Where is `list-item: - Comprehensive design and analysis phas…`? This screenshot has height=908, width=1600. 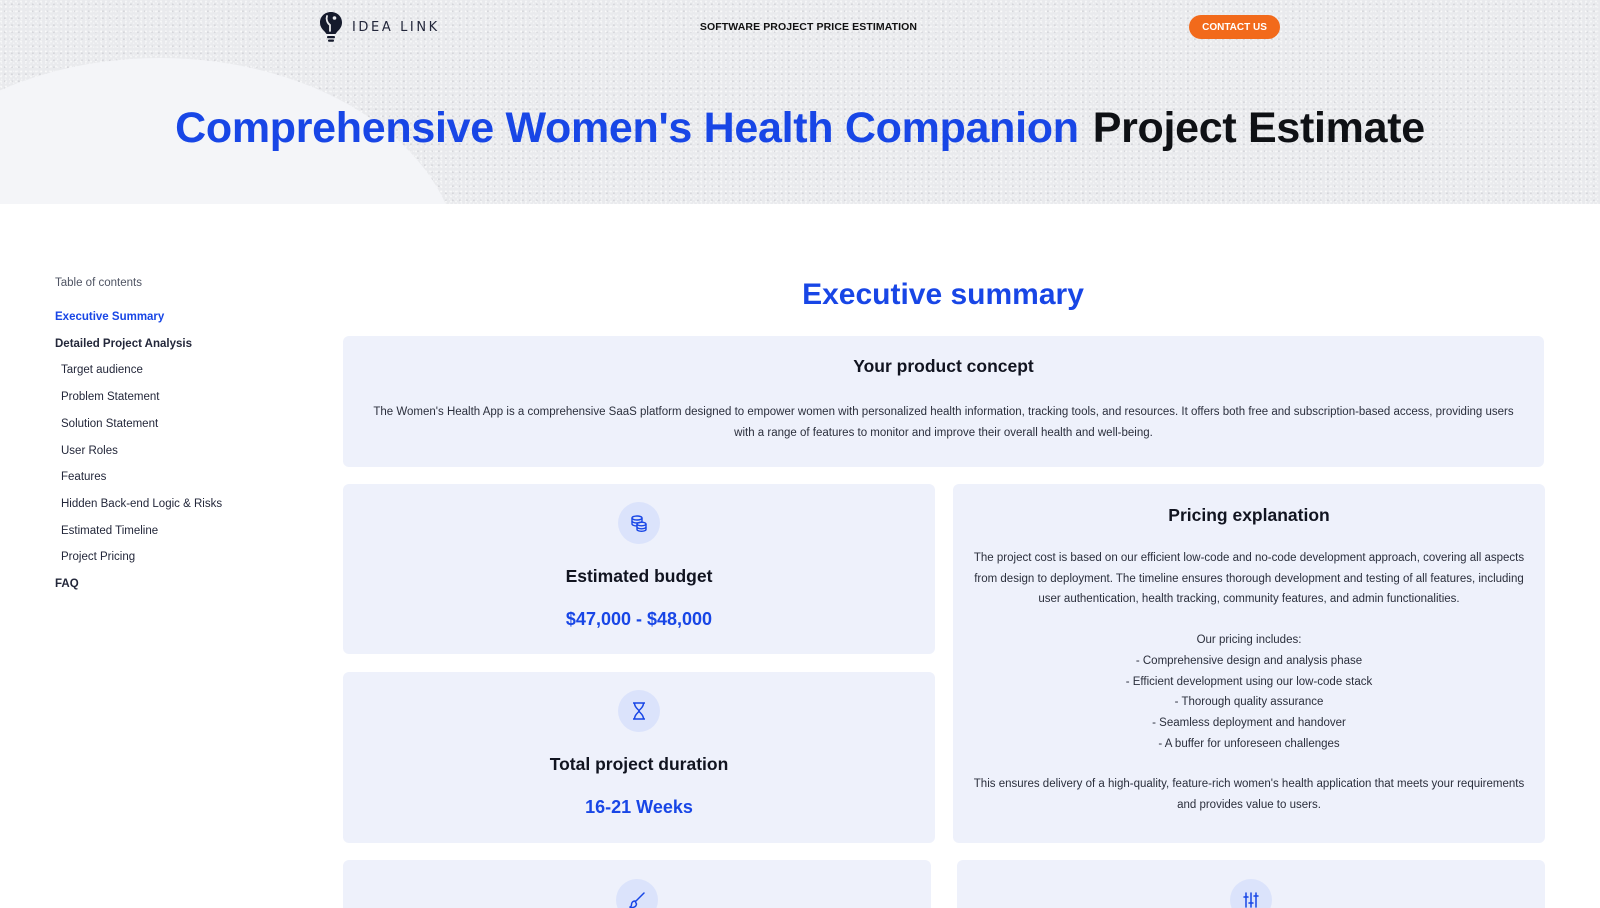 list-item: - Comprehensive design and analysis phas… is located at coordinates (1249, 660).